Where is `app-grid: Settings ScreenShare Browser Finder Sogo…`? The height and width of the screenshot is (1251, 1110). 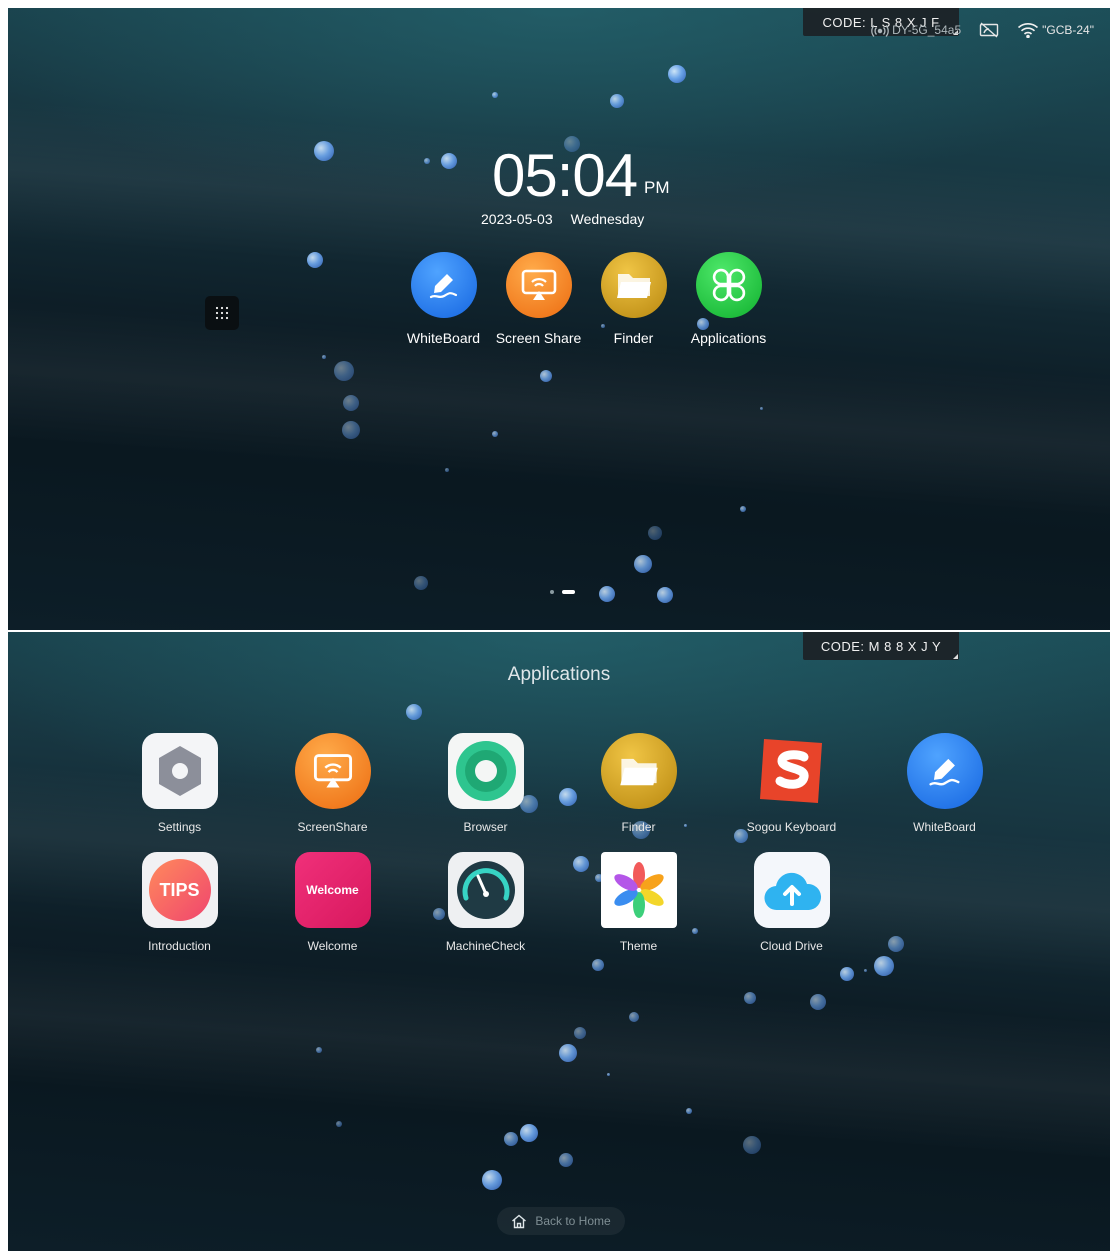 app-grid: Settings ScreenShare Browser Finder Sogo… is located at coordinates (562, 843).